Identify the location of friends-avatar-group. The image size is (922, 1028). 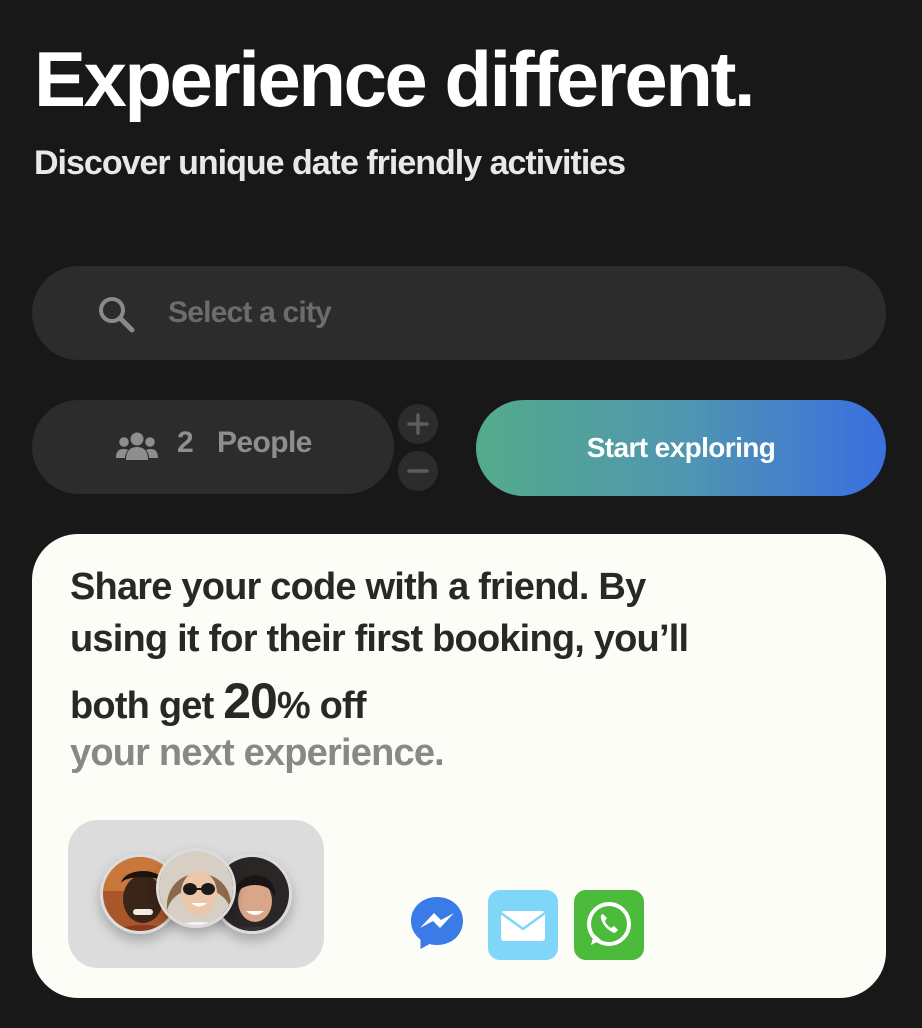
(196, 894).